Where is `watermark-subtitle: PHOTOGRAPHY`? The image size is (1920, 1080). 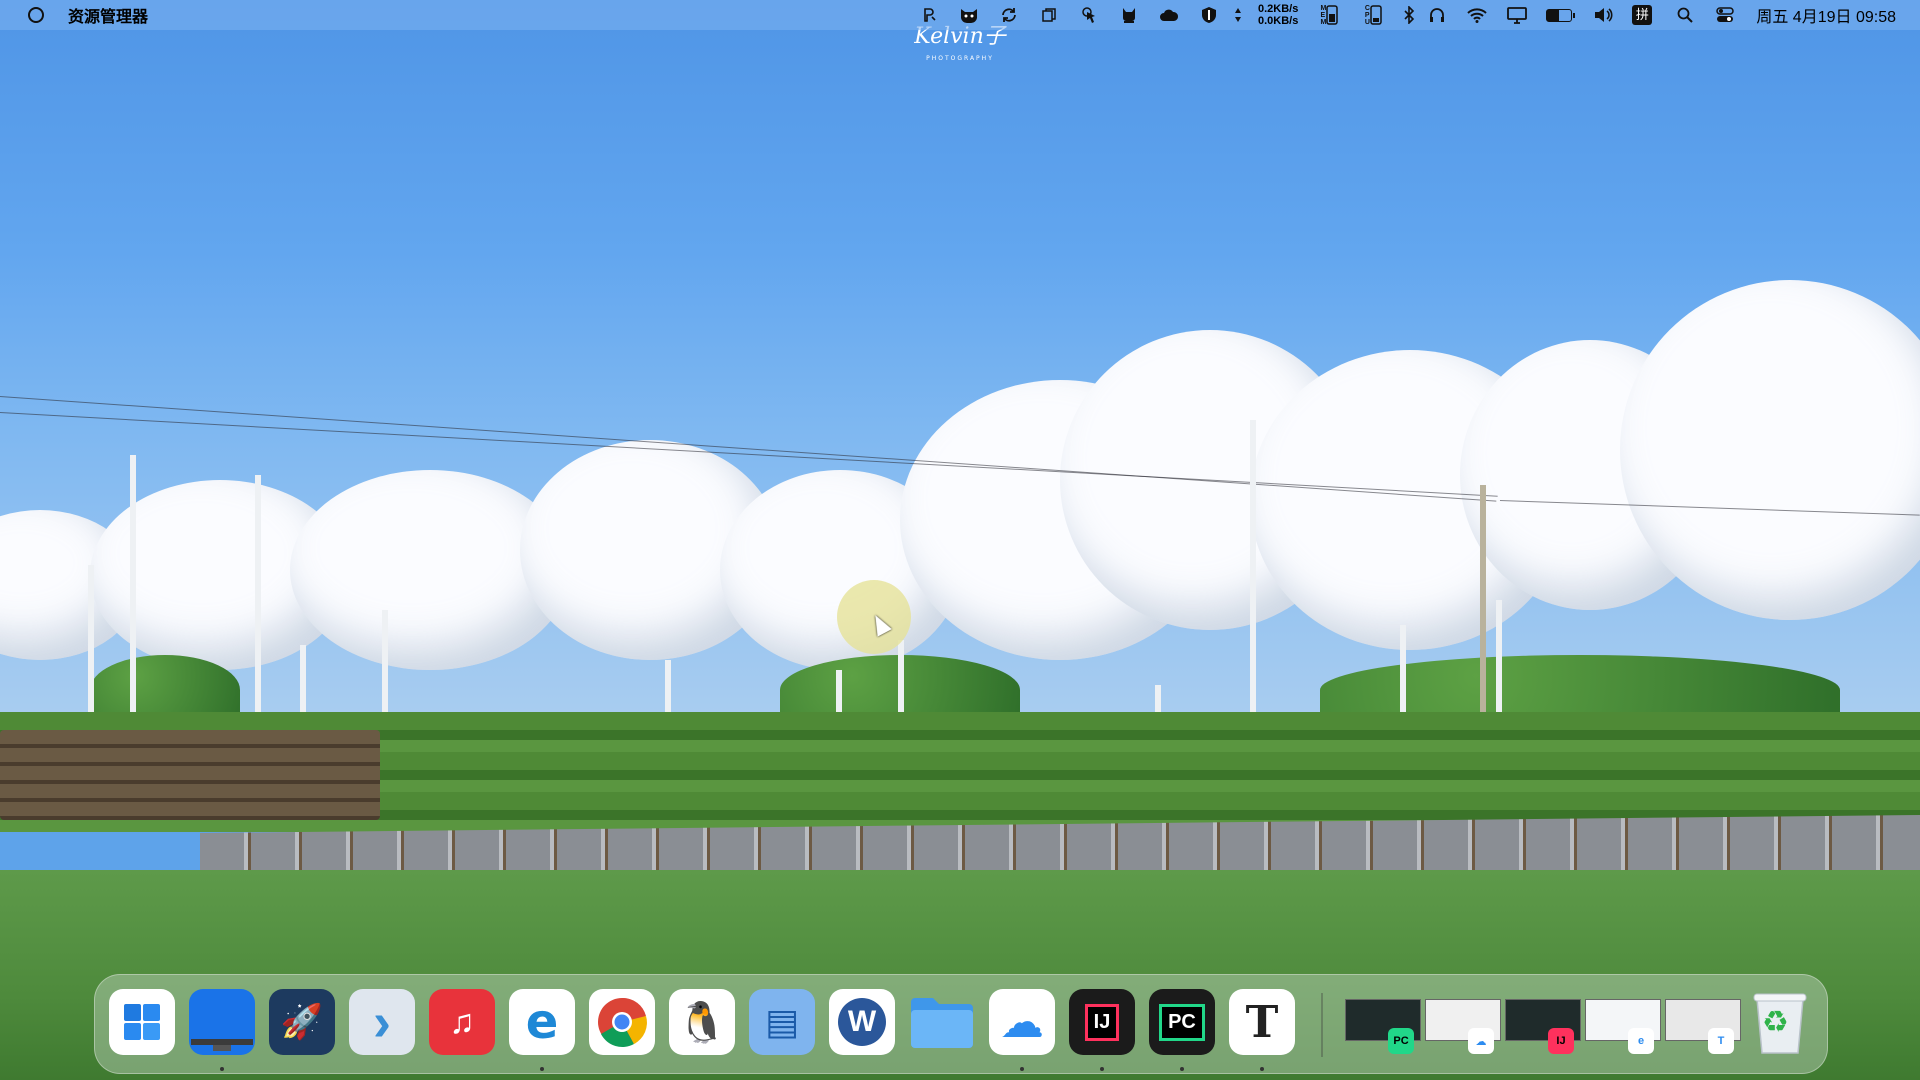 watermark-subtitle: PHOTOGRAPHY is located at coordinates (960, 58).